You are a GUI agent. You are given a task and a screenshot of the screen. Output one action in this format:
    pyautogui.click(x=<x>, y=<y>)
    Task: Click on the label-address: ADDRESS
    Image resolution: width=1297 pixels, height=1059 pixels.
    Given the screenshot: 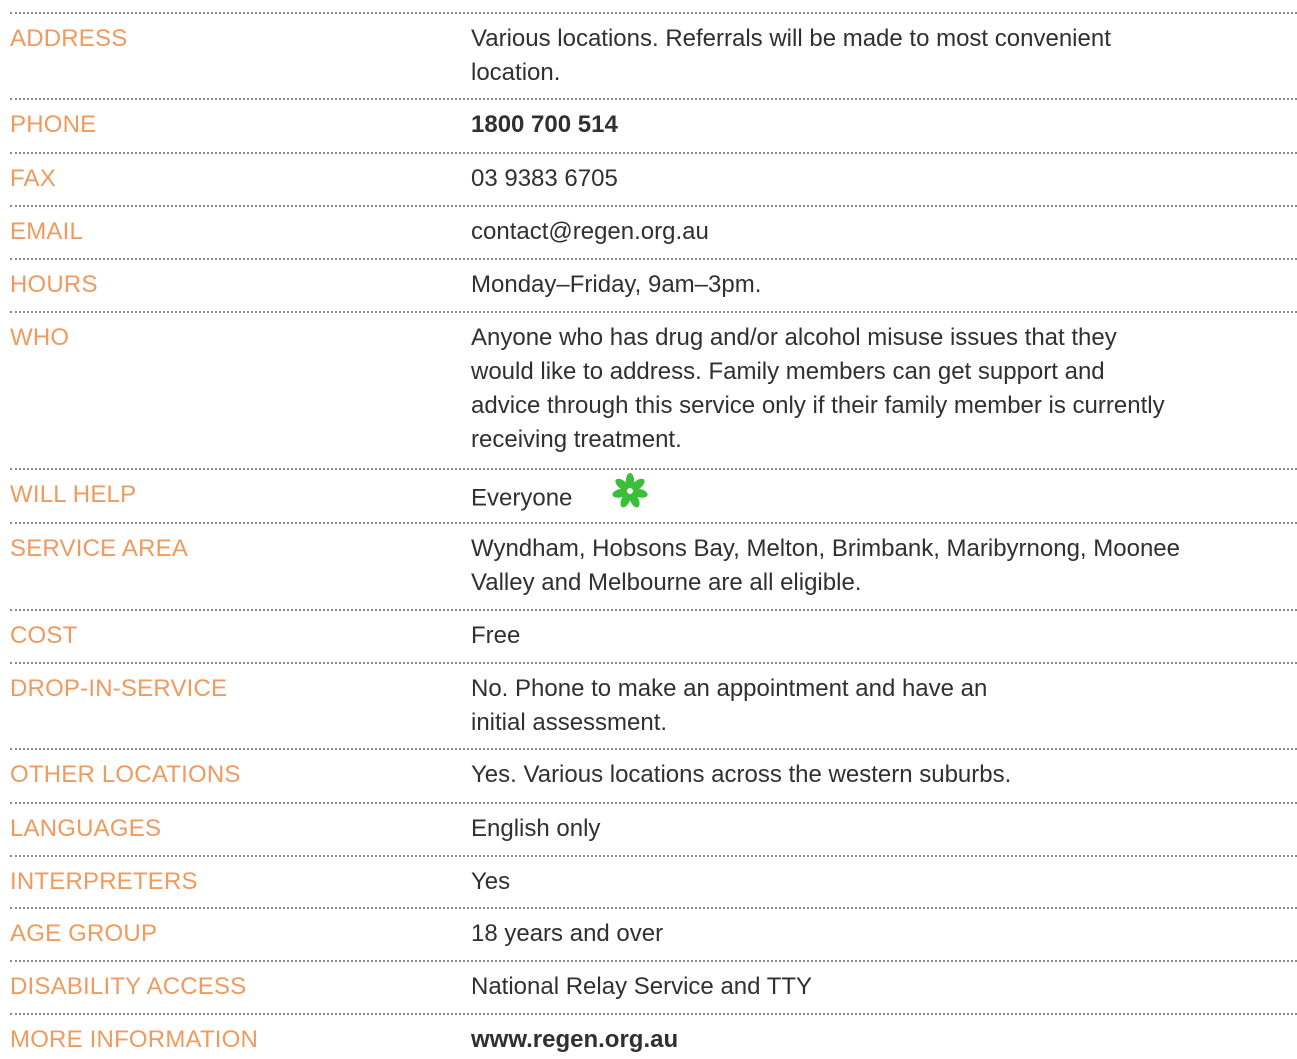 What is the action you would take?
    pyautogui.click(x=69, y=38)
    